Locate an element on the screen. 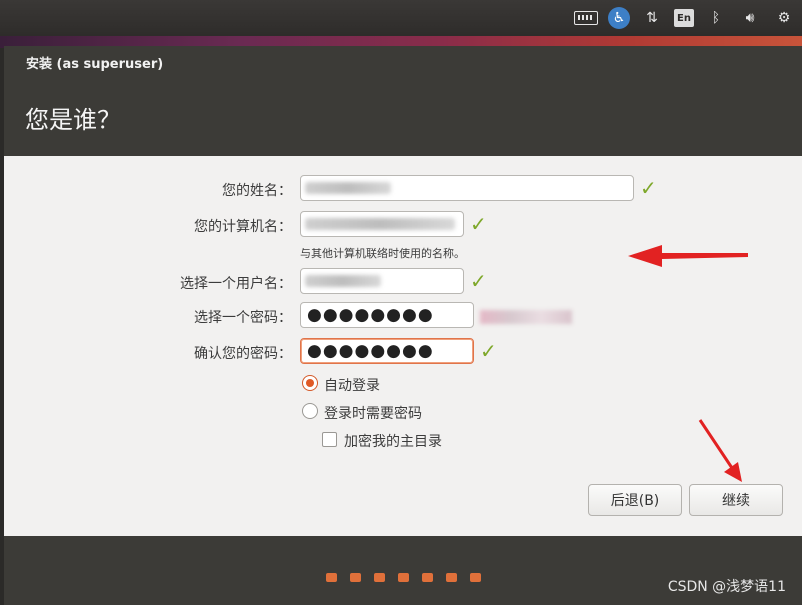 The image size is (802, 605). computer-name-field is located at coordinates (382, 224).